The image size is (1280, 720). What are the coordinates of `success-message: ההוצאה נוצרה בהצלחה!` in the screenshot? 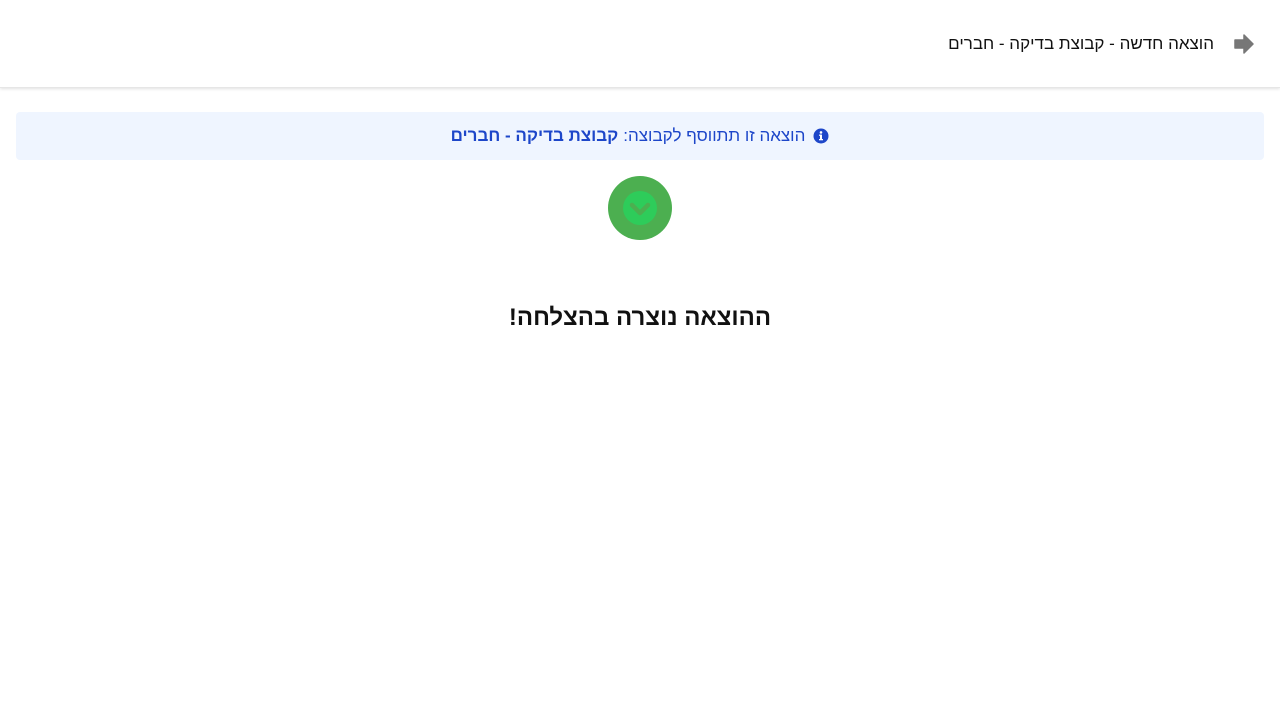 It's located at (640, 317).